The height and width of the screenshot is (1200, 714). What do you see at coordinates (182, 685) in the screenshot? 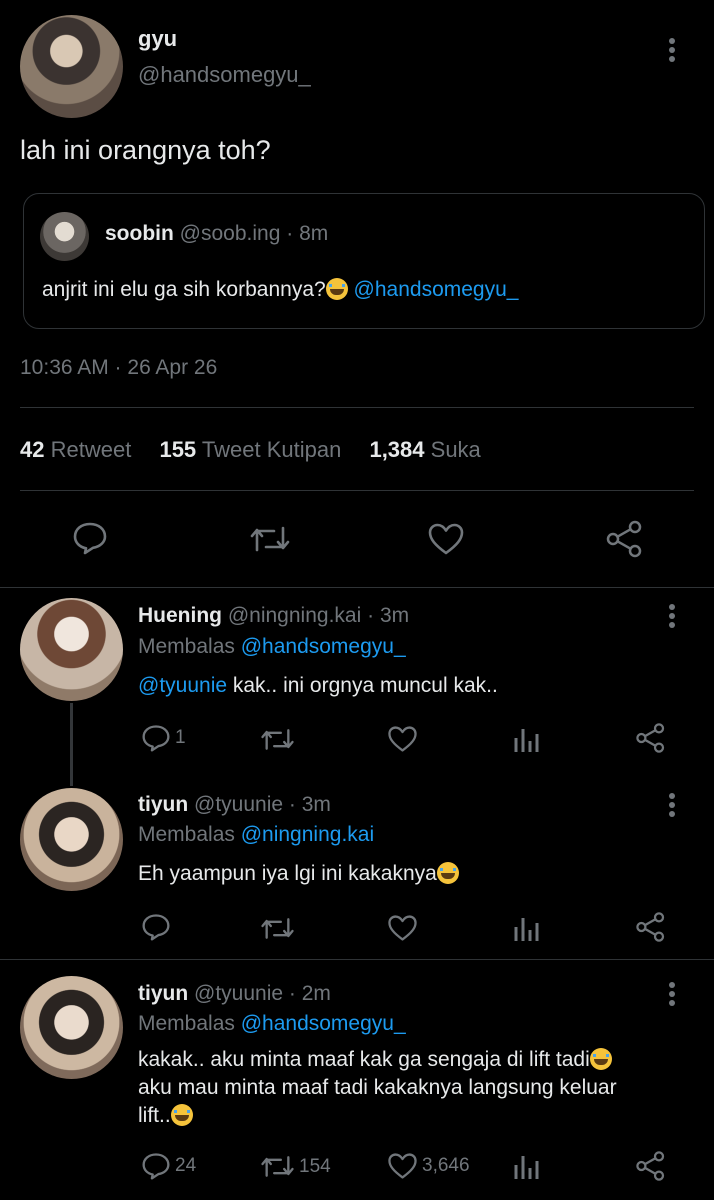
I see `reply-mention-link: @tyuunie` at bounding box center [182, 685].